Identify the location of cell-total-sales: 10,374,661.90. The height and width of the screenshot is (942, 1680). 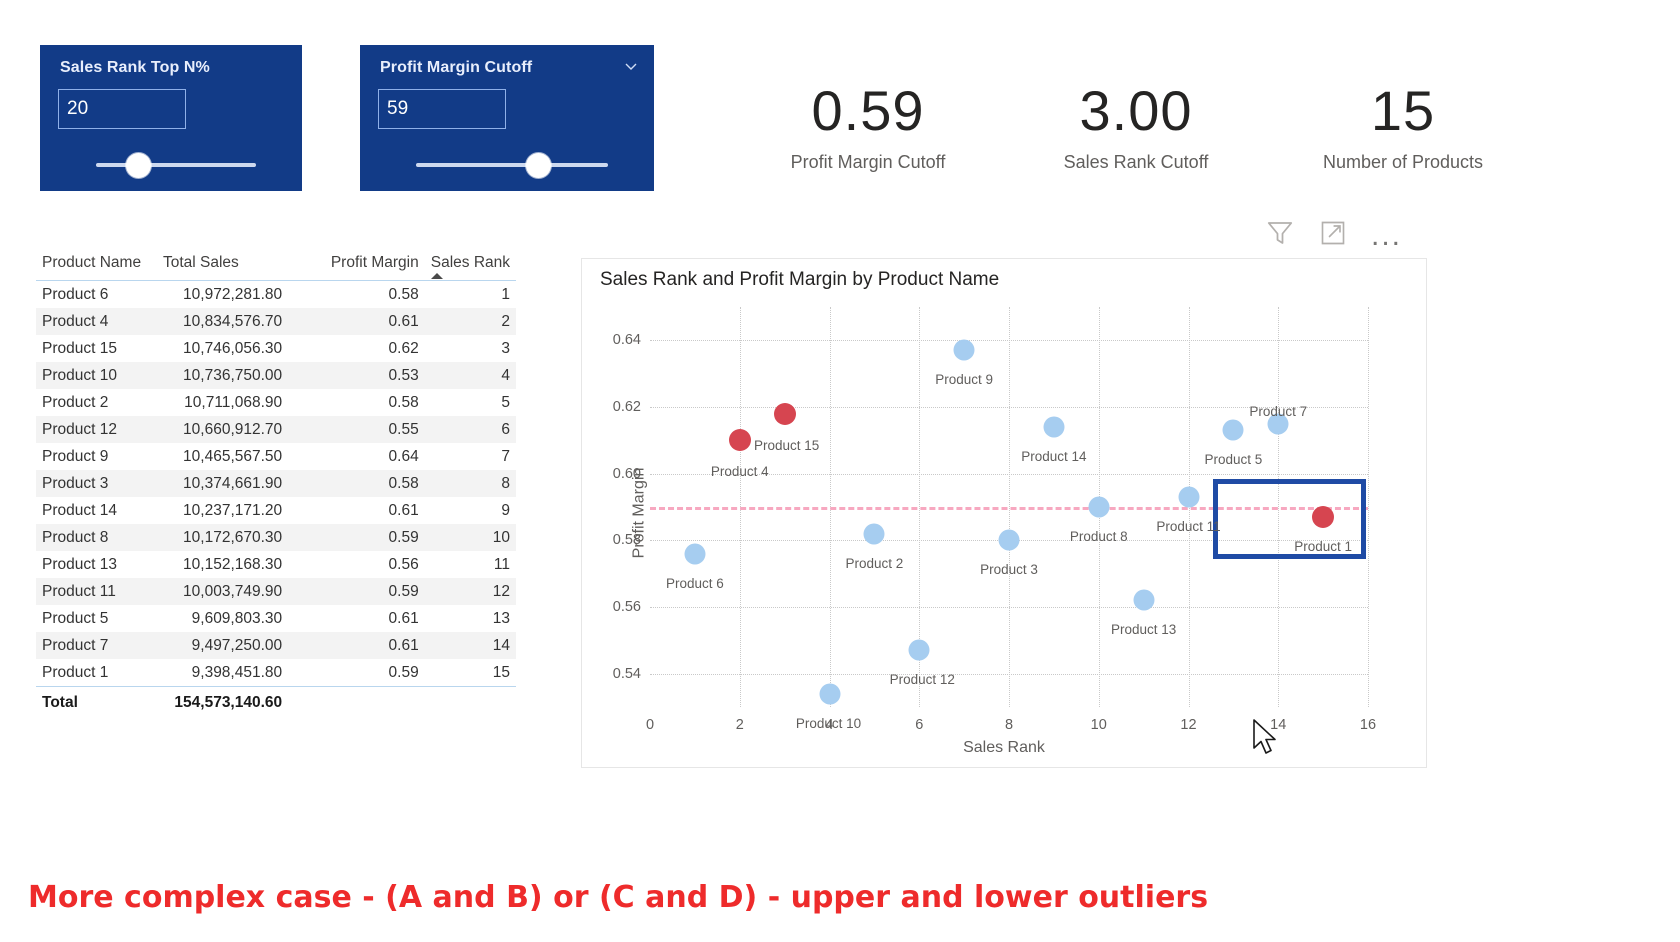
(233, 483).